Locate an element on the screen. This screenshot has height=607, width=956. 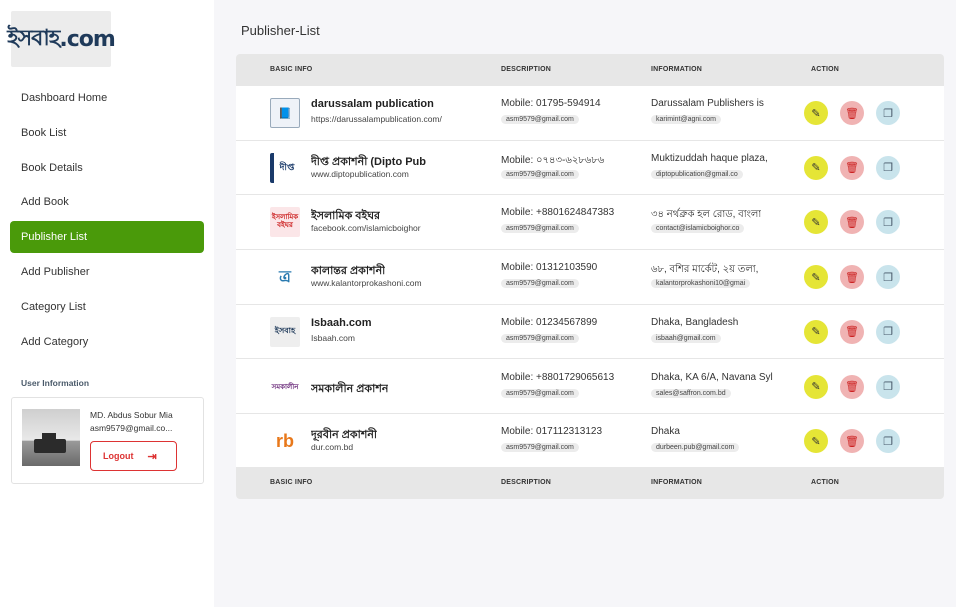
publisher-url: dur.com.bd is located at coordinates (332, 447).